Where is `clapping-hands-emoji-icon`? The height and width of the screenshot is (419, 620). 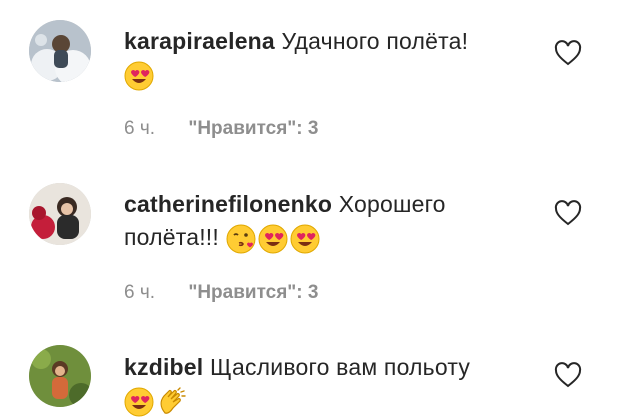 clapping-hands-emoji-icon is located at coordinates (171, 402).